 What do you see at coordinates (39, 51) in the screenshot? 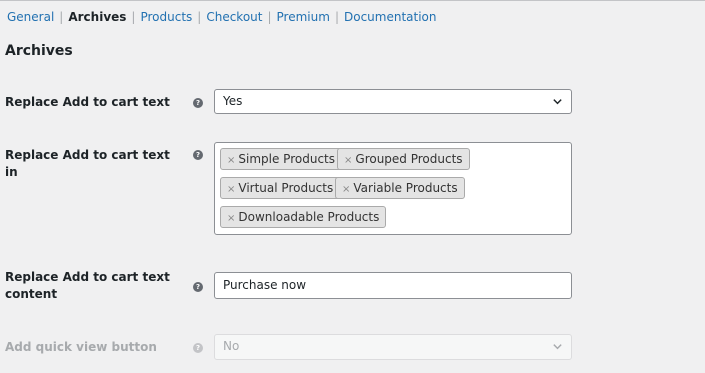
I see `section-title: Archives` at bounding box center [39, 51].